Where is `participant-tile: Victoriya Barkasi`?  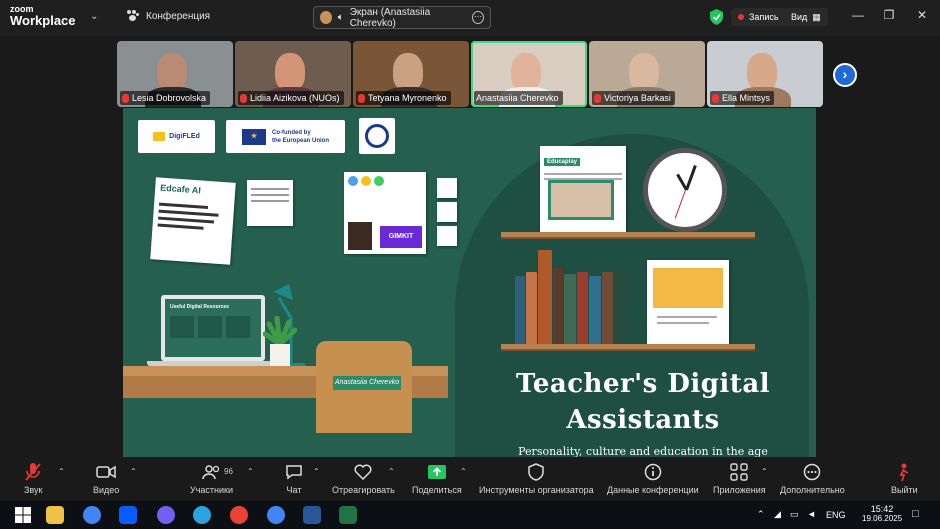 participant-tile: Victoriya Barkasi is located at coordinates (647, 74).